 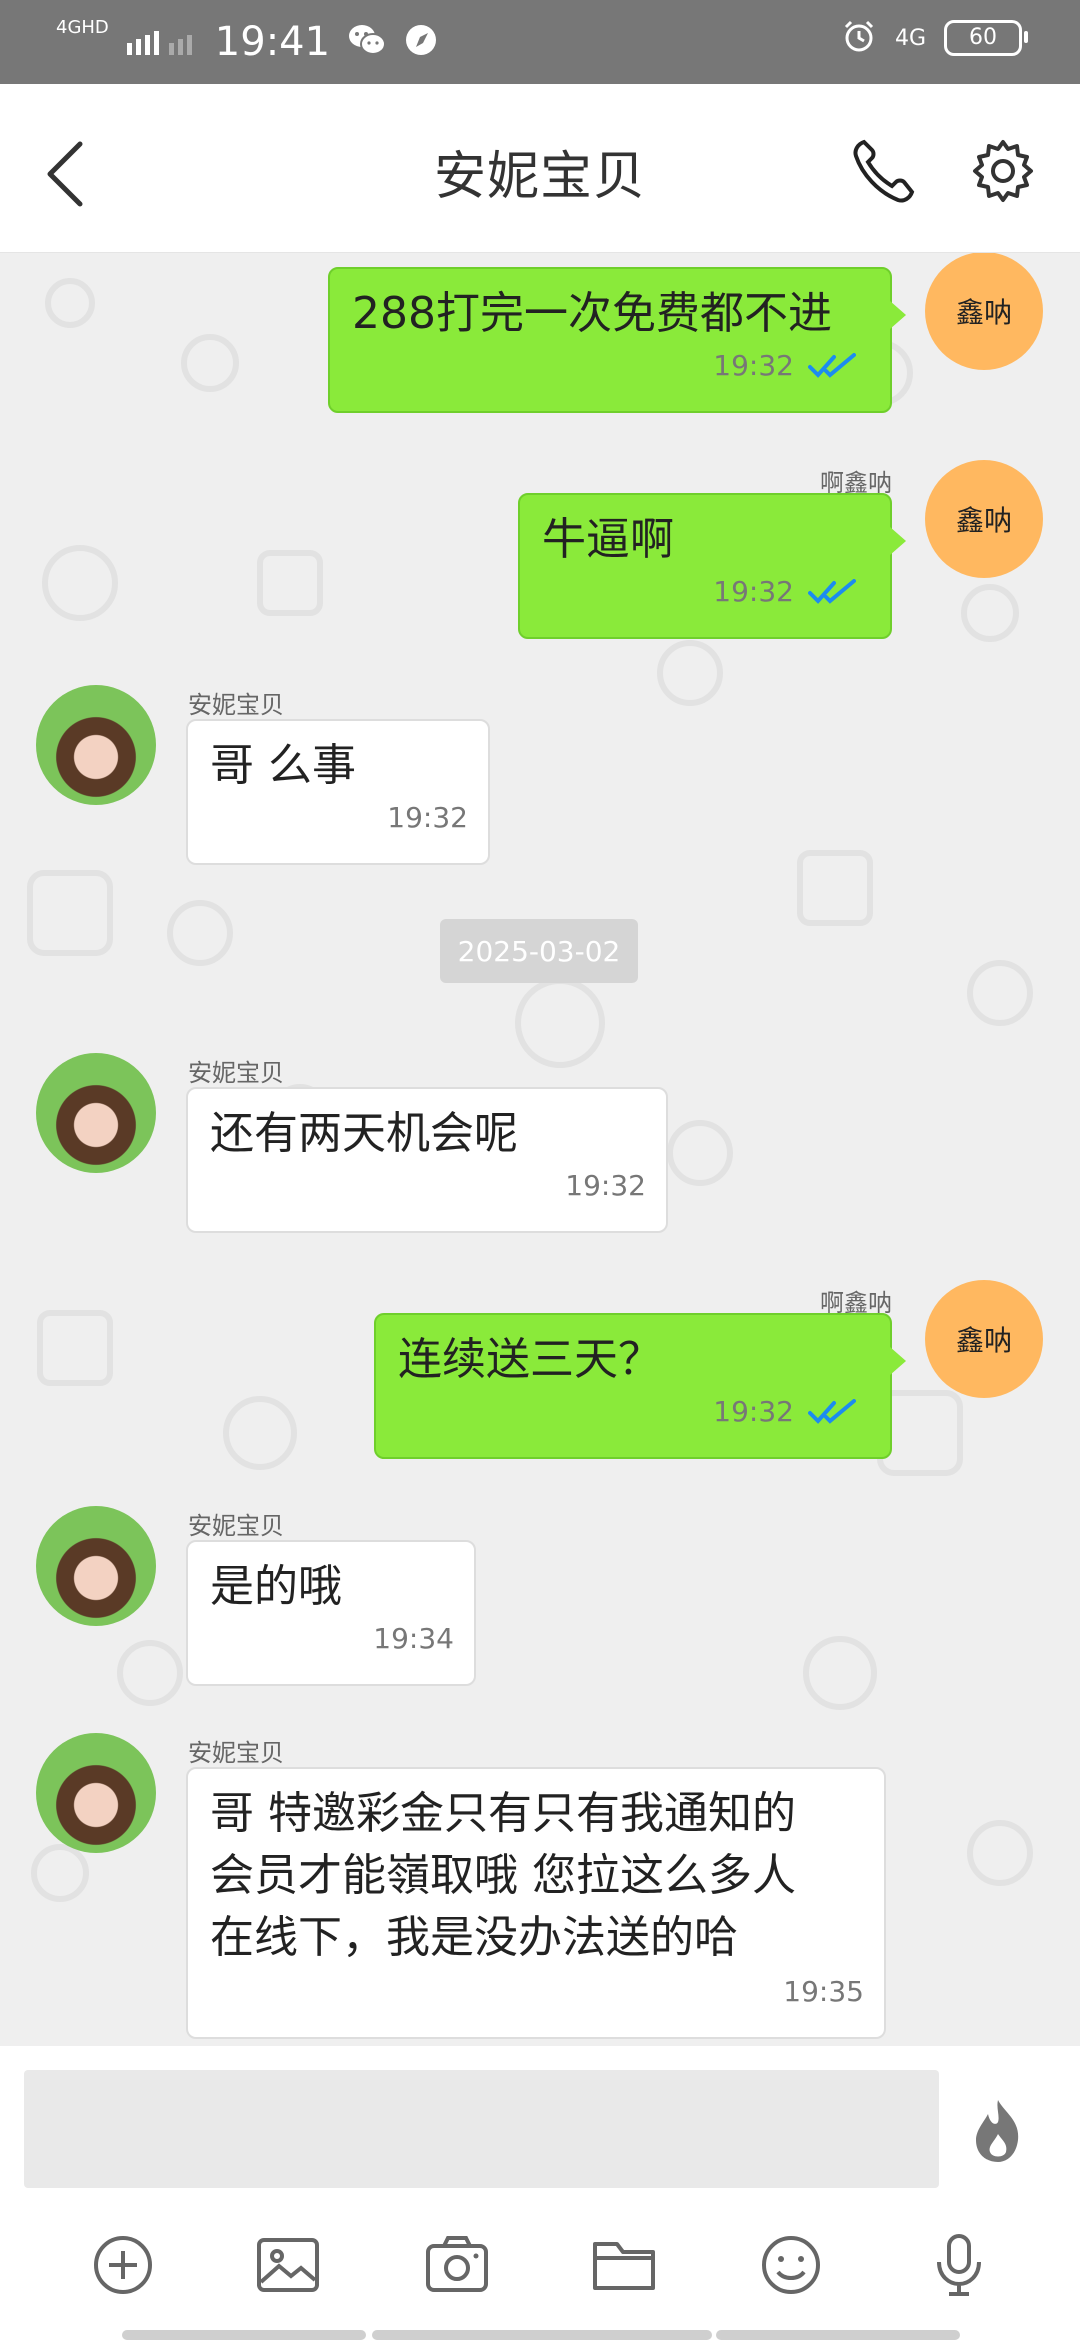 I want to click on call-button, so click(x=885, y=171).